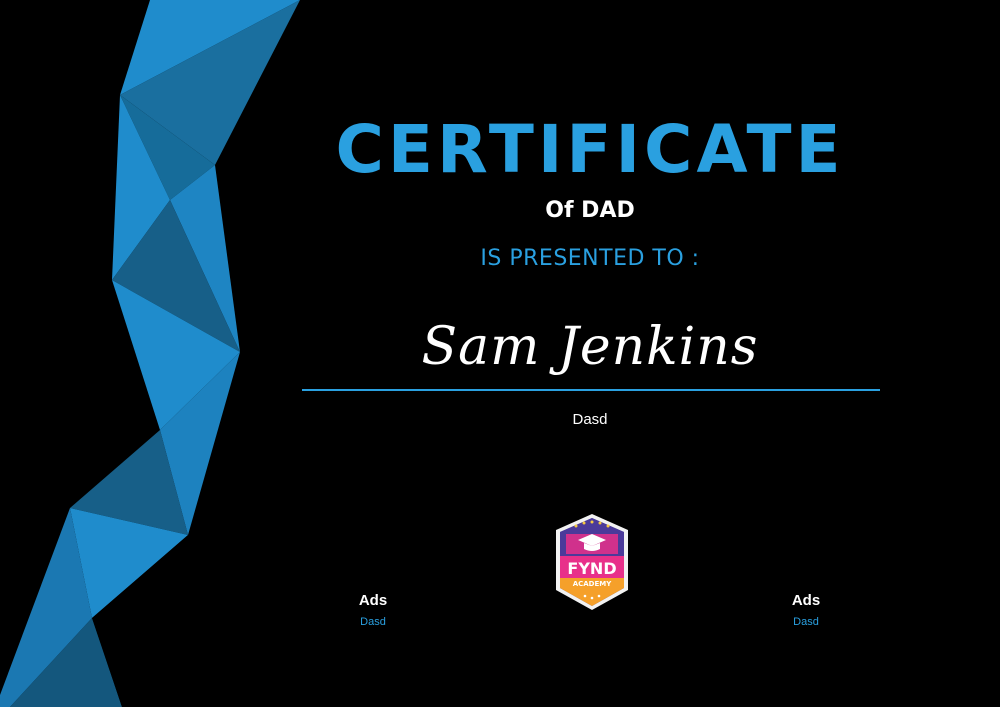 This screenshot has height=707, width=1000. I want to click on signature-block-right: Ads Dasd, so click(806, 611).